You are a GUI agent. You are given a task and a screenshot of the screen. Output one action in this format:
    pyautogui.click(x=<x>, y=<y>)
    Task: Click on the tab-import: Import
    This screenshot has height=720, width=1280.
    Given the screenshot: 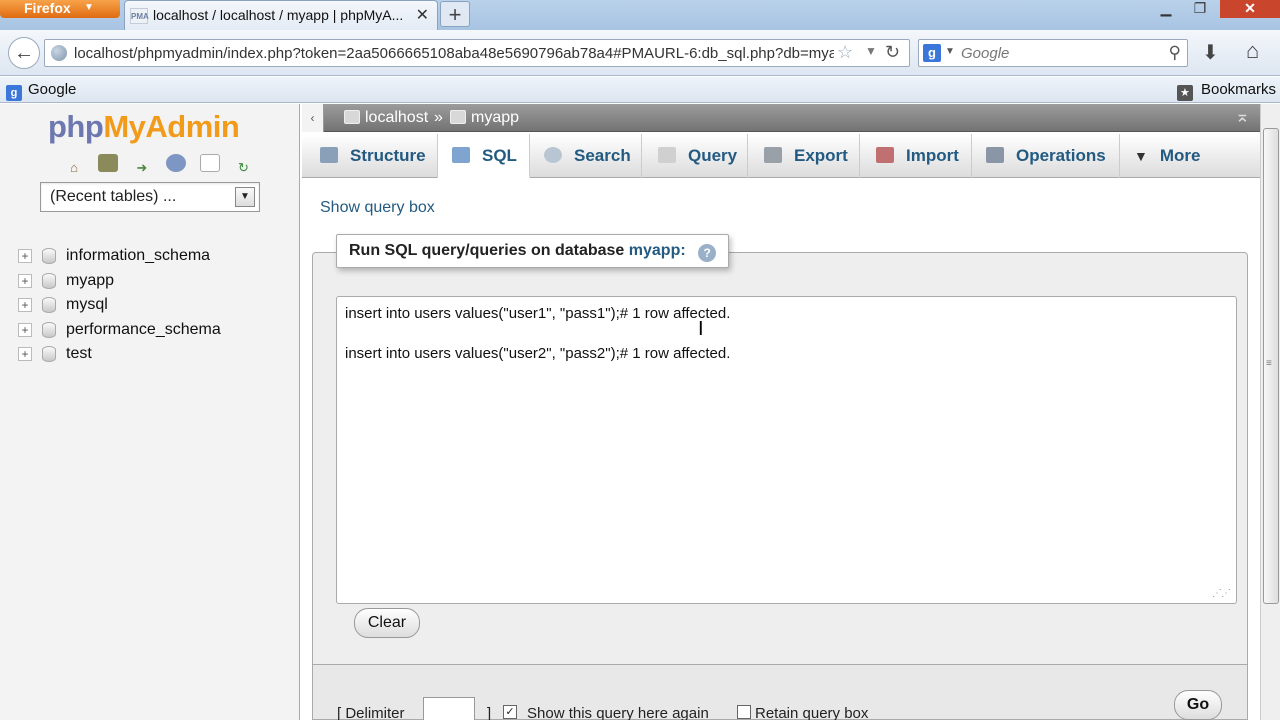 What is the action you would take?
    pyautogui.click(x=916, y=156)
    